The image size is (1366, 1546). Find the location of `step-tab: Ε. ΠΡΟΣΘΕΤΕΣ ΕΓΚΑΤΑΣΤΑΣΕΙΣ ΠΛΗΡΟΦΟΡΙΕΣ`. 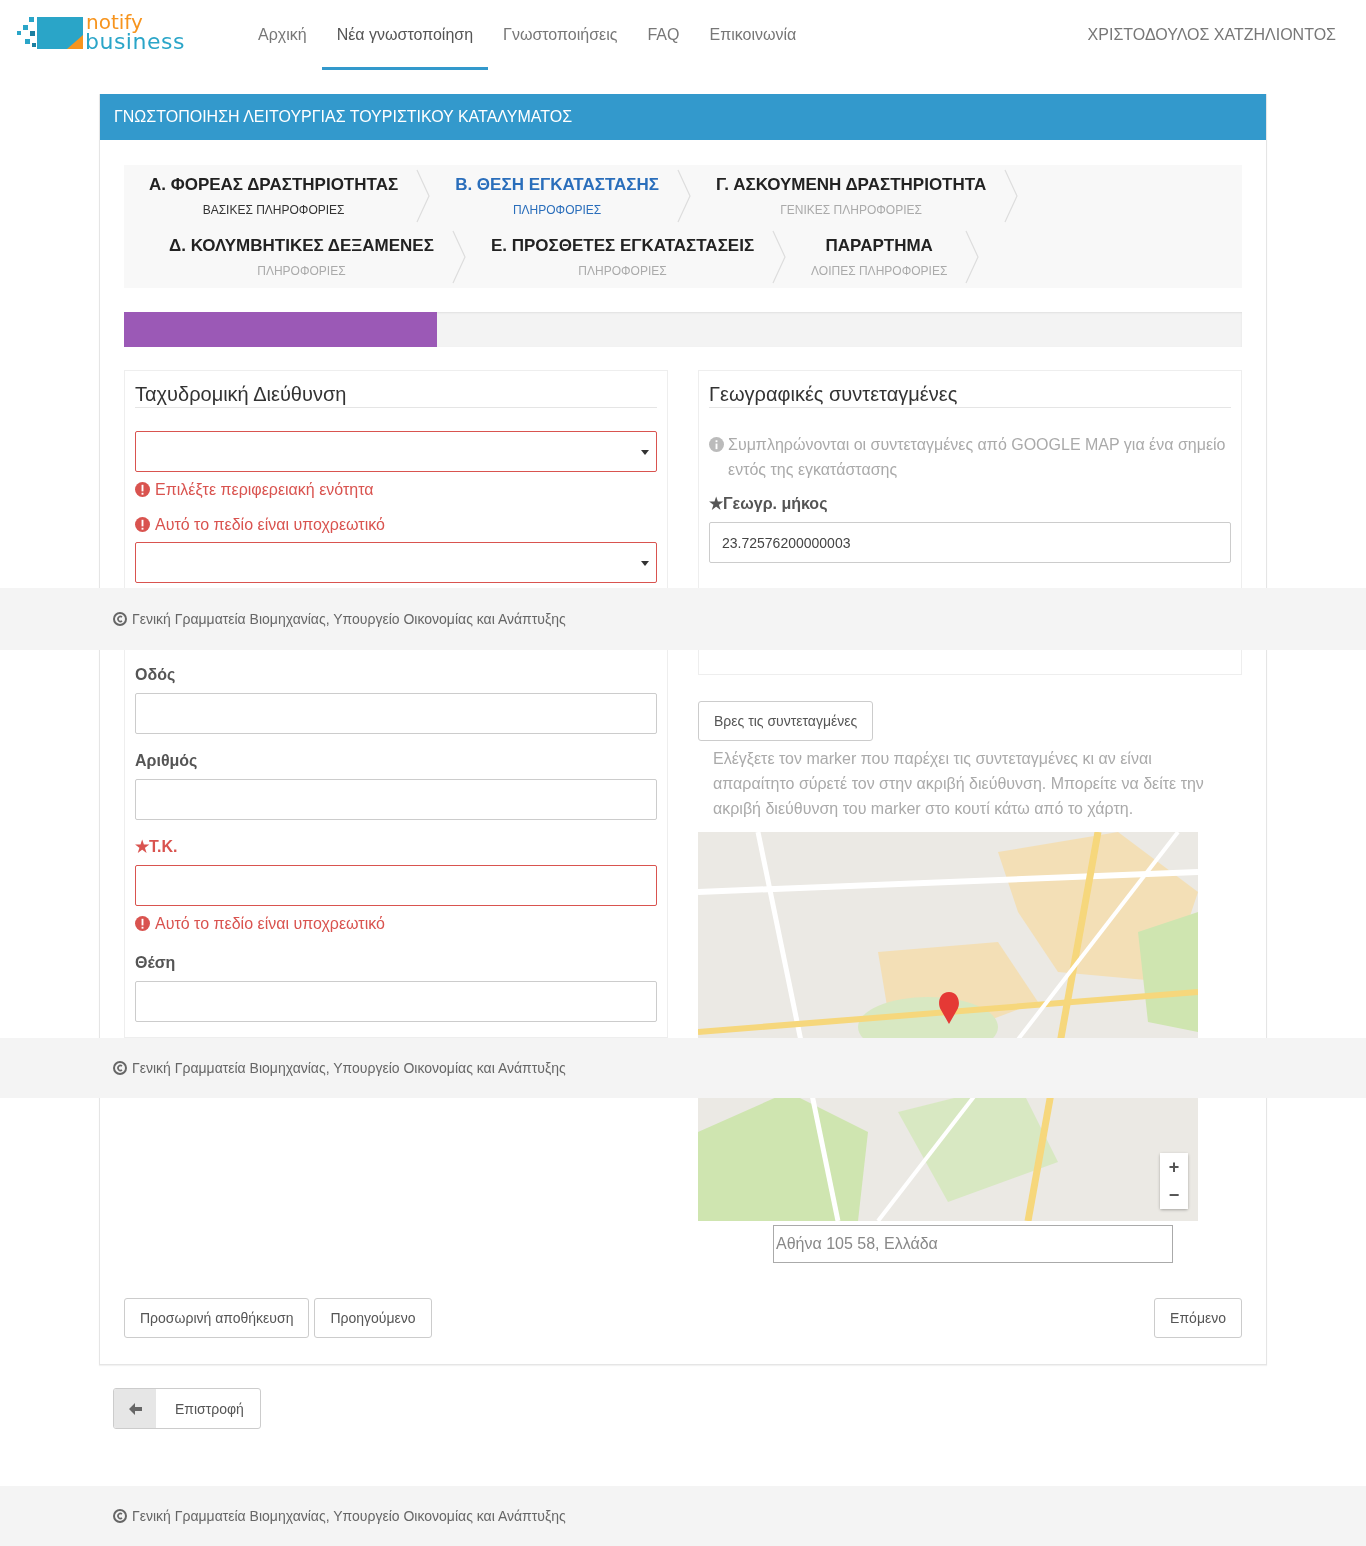

step-tab: Ε. ΠΡΟΣΘΕΤΕΣ ΕΓΚΑΤΑΣΤΑΣΕΙΣ ΠΛΗΡΟΦΟΡΙΕΣ is located at coordinates (619, 256).